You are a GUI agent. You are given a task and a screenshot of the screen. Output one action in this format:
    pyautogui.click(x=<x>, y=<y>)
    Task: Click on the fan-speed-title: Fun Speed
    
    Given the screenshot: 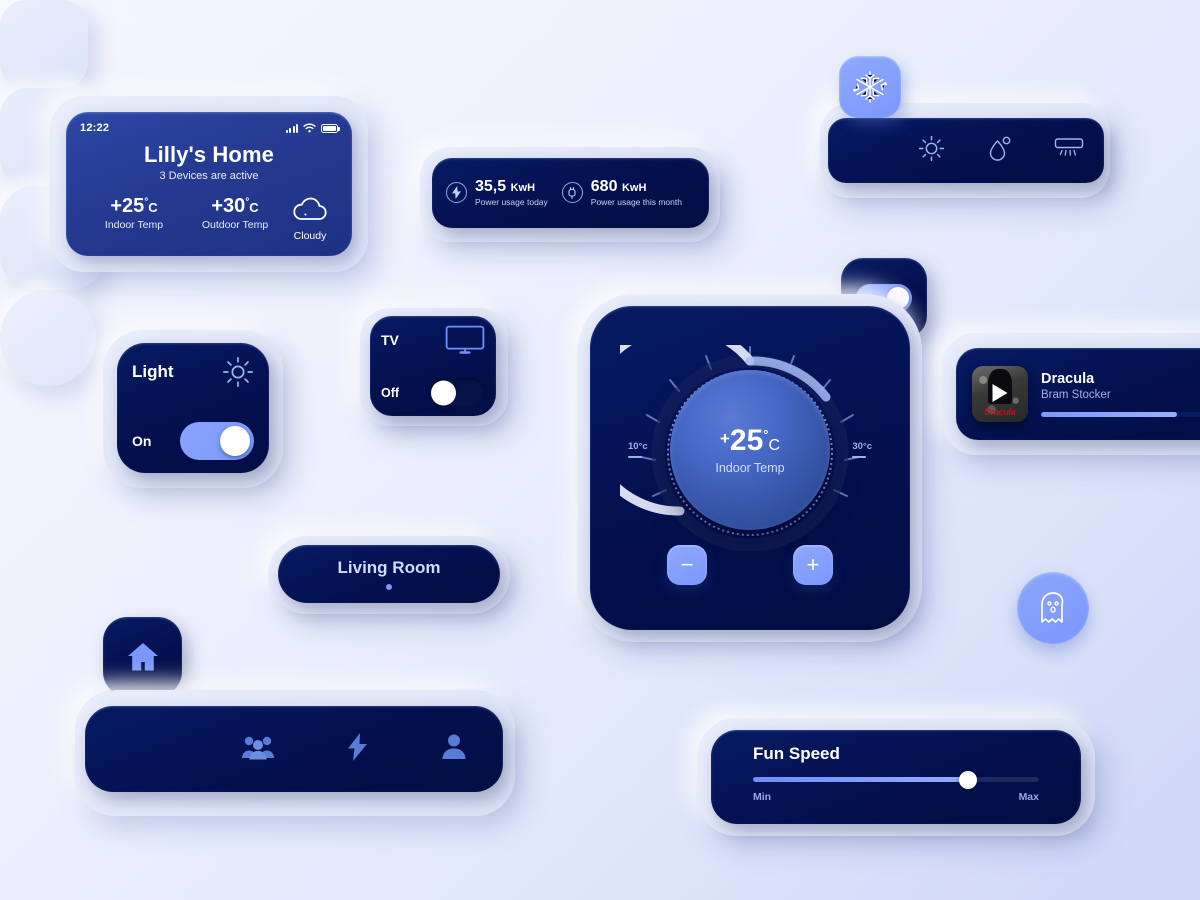 What is the action you would take?
    pyautogui.click(x=796, y=753)
    